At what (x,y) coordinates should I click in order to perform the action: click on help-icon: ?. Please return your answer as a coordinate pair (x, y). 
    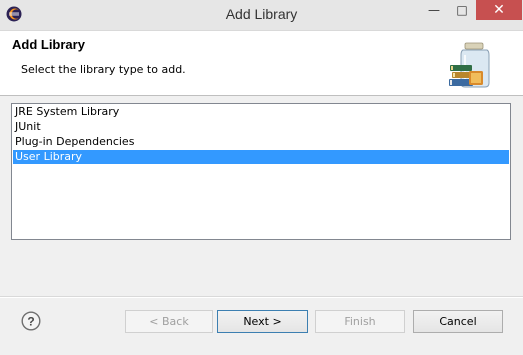
    Looking at the image, I should click on (31, 321).